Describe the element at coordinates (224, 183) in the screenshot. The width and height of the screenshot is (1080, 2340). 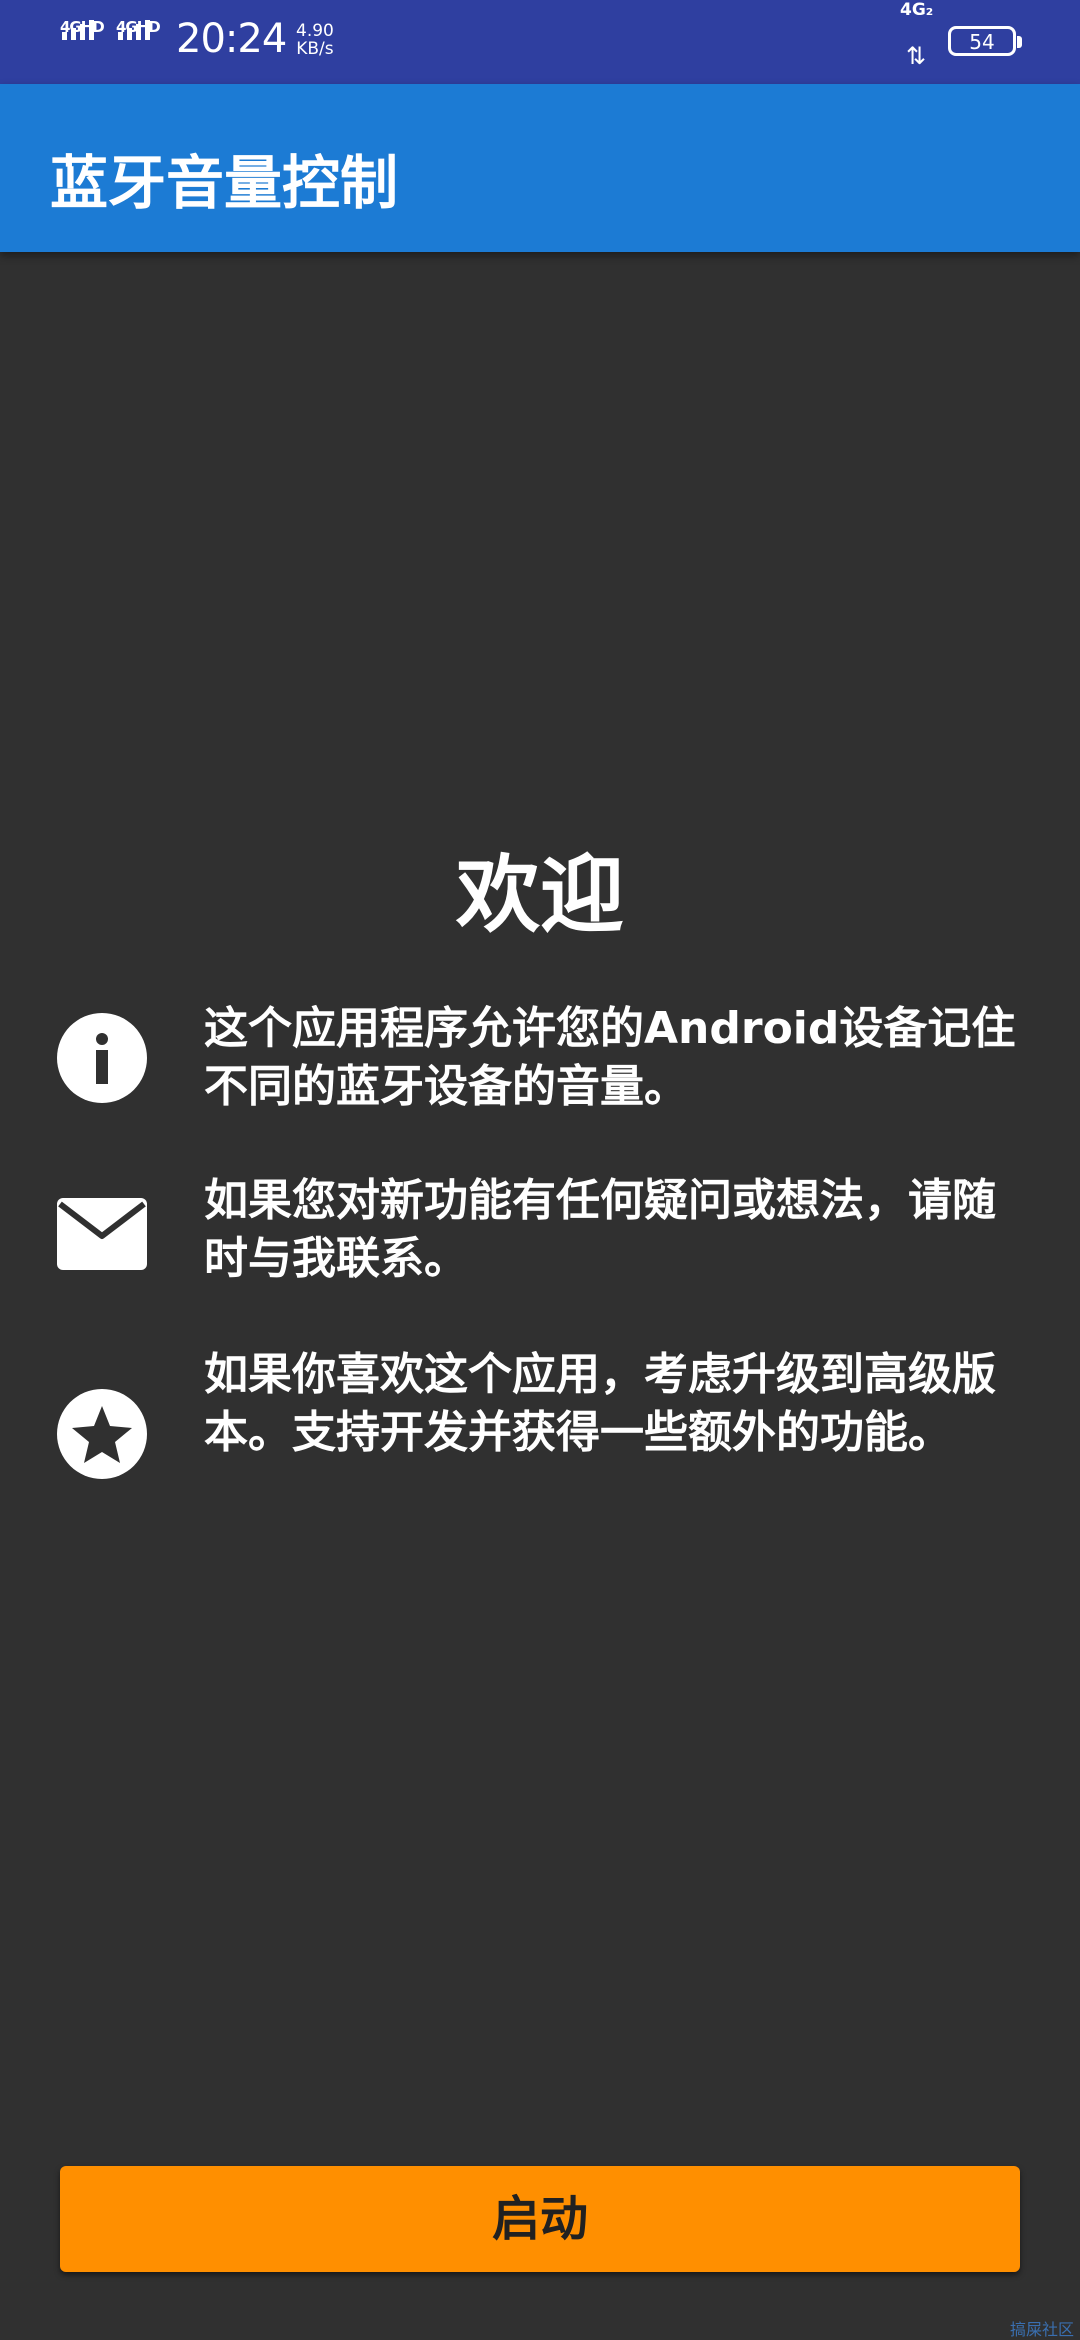
I see `app-title: 蓝牙音量控制` at that location.